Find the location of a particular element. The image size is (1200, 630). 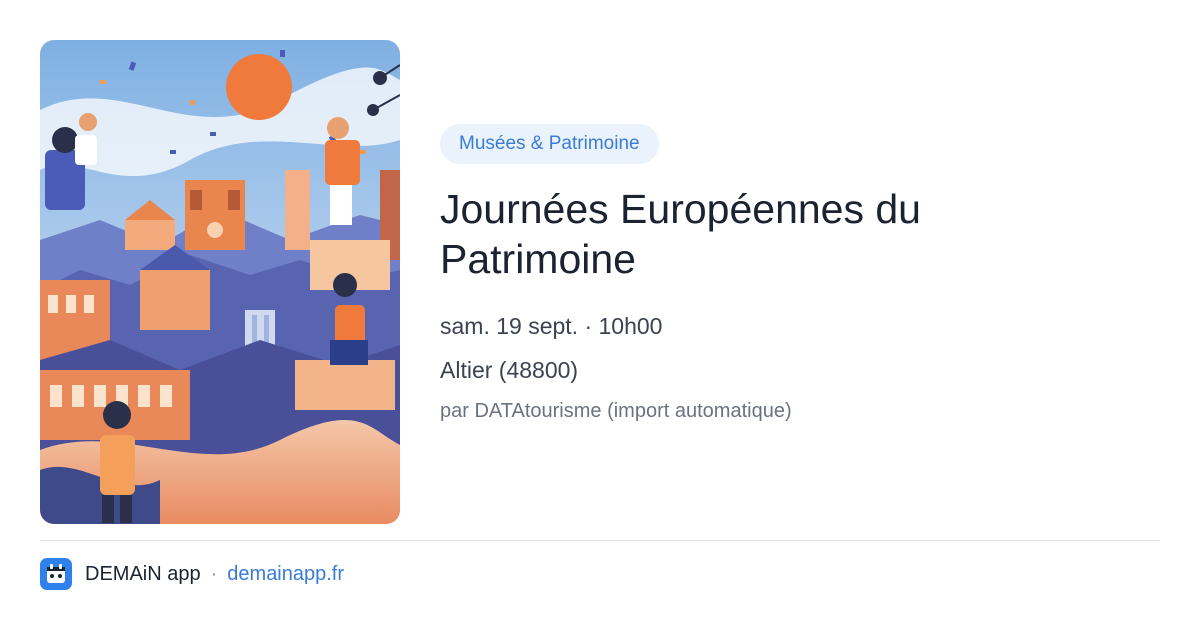

app-url-link: demainapp.fr is located at coordinates (285, 574).